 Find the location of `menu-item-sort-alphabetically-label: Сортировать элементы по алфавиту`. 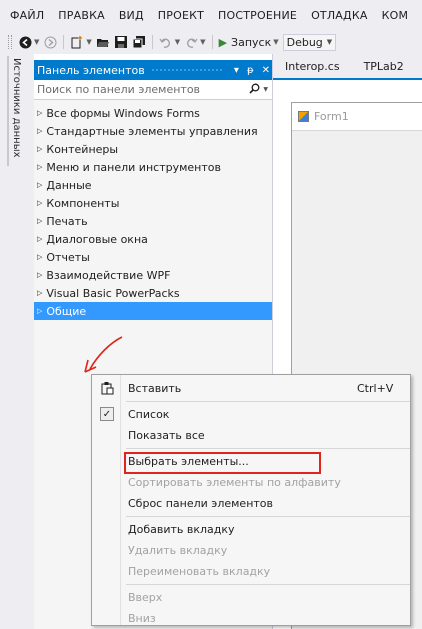

menu-item-sort-alphabetically-label: Сортировать элементы по алфавиту is located at coordinates (234, 482).